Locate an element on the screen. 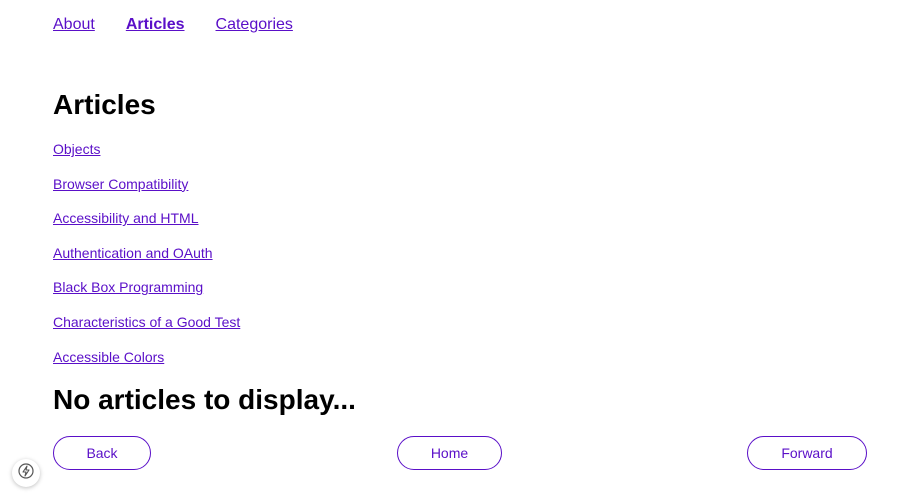  article-link: Accessible Colors is located at coordinates (108, 357).